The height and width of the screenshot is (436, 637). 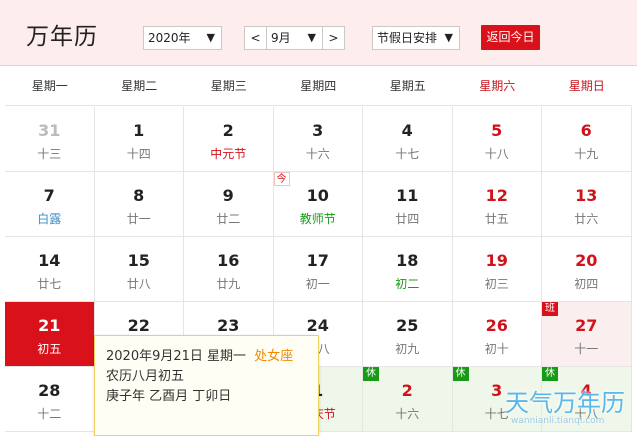 I want to click on app-title: 万年历, so click(x=62, y=37).